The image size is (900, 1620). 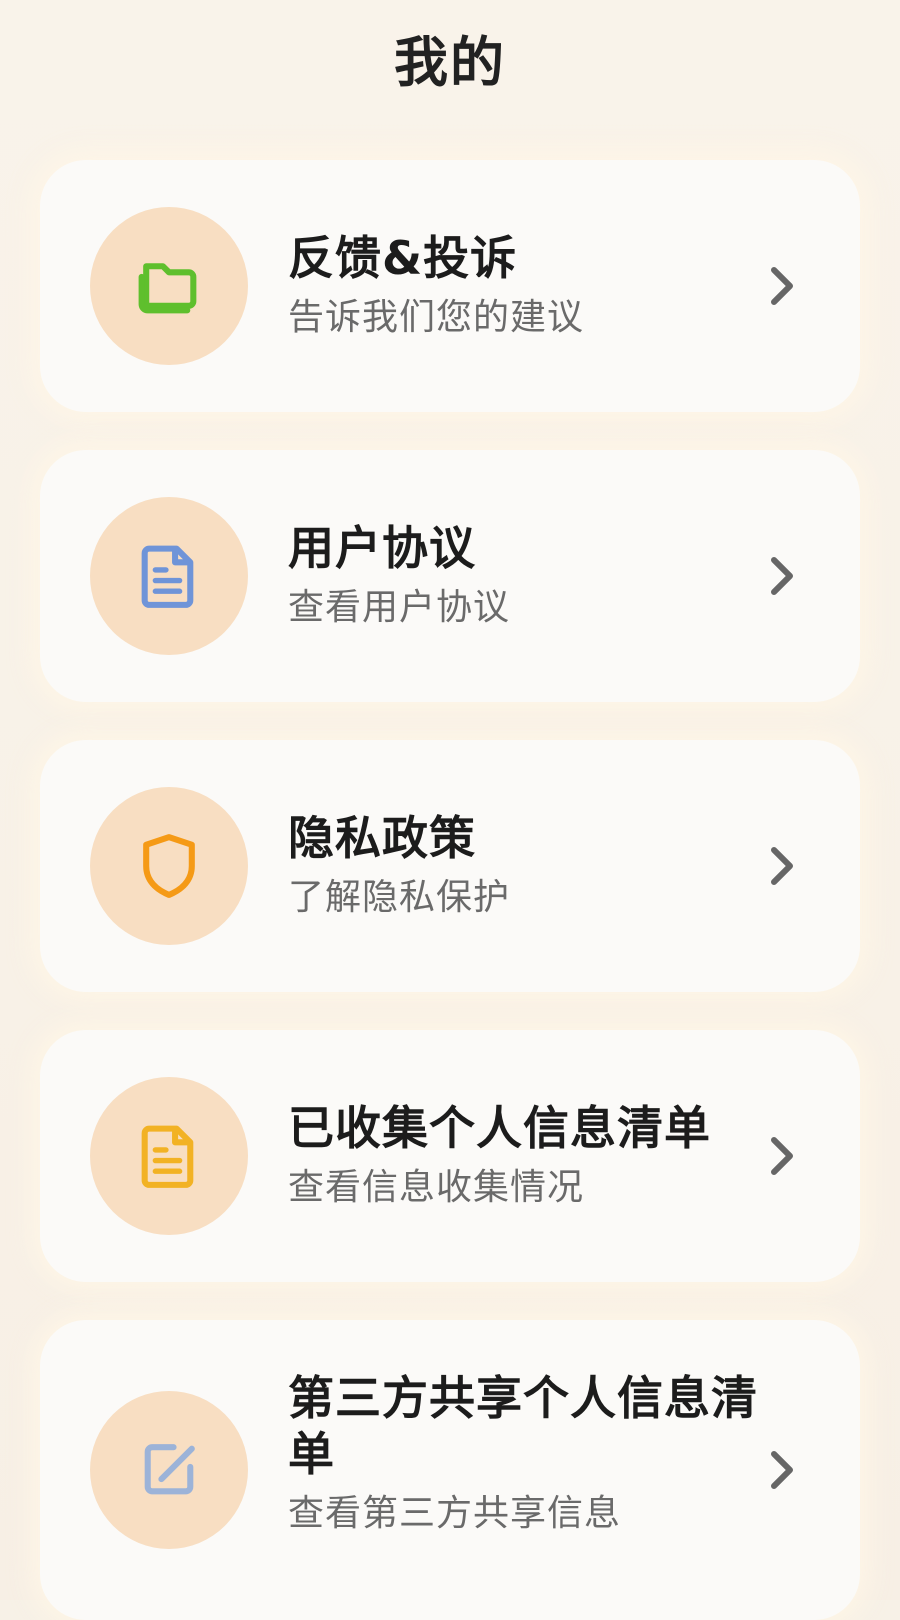 What do you see at coordinates (399, 897) in the screenshot?
I see `menu-item-subtitle: 了解隐私保护` at bounding box center [399, 897].